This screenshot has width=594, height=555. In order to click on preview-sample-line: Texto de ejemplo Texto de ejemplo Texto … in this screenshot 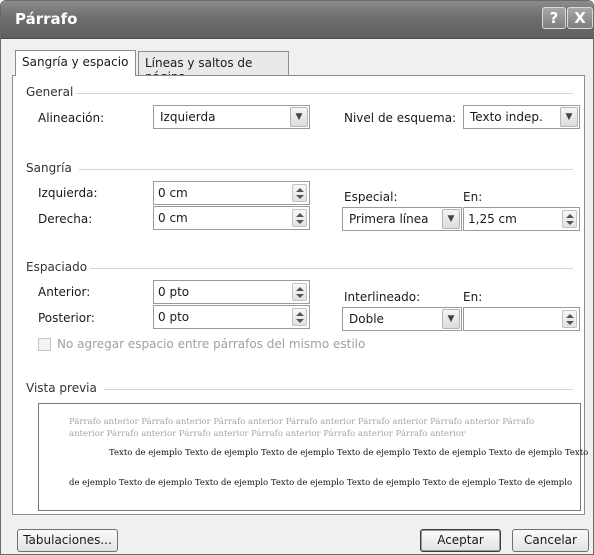, I will do `click(349, 453)`.